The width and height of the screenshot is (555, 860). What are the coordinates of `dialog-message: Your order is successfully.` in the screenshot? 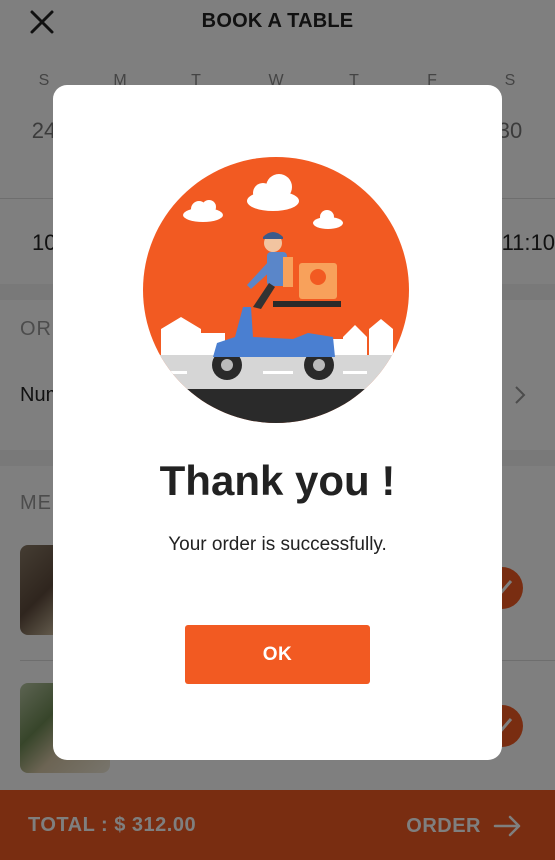 It's located at (277, 544).